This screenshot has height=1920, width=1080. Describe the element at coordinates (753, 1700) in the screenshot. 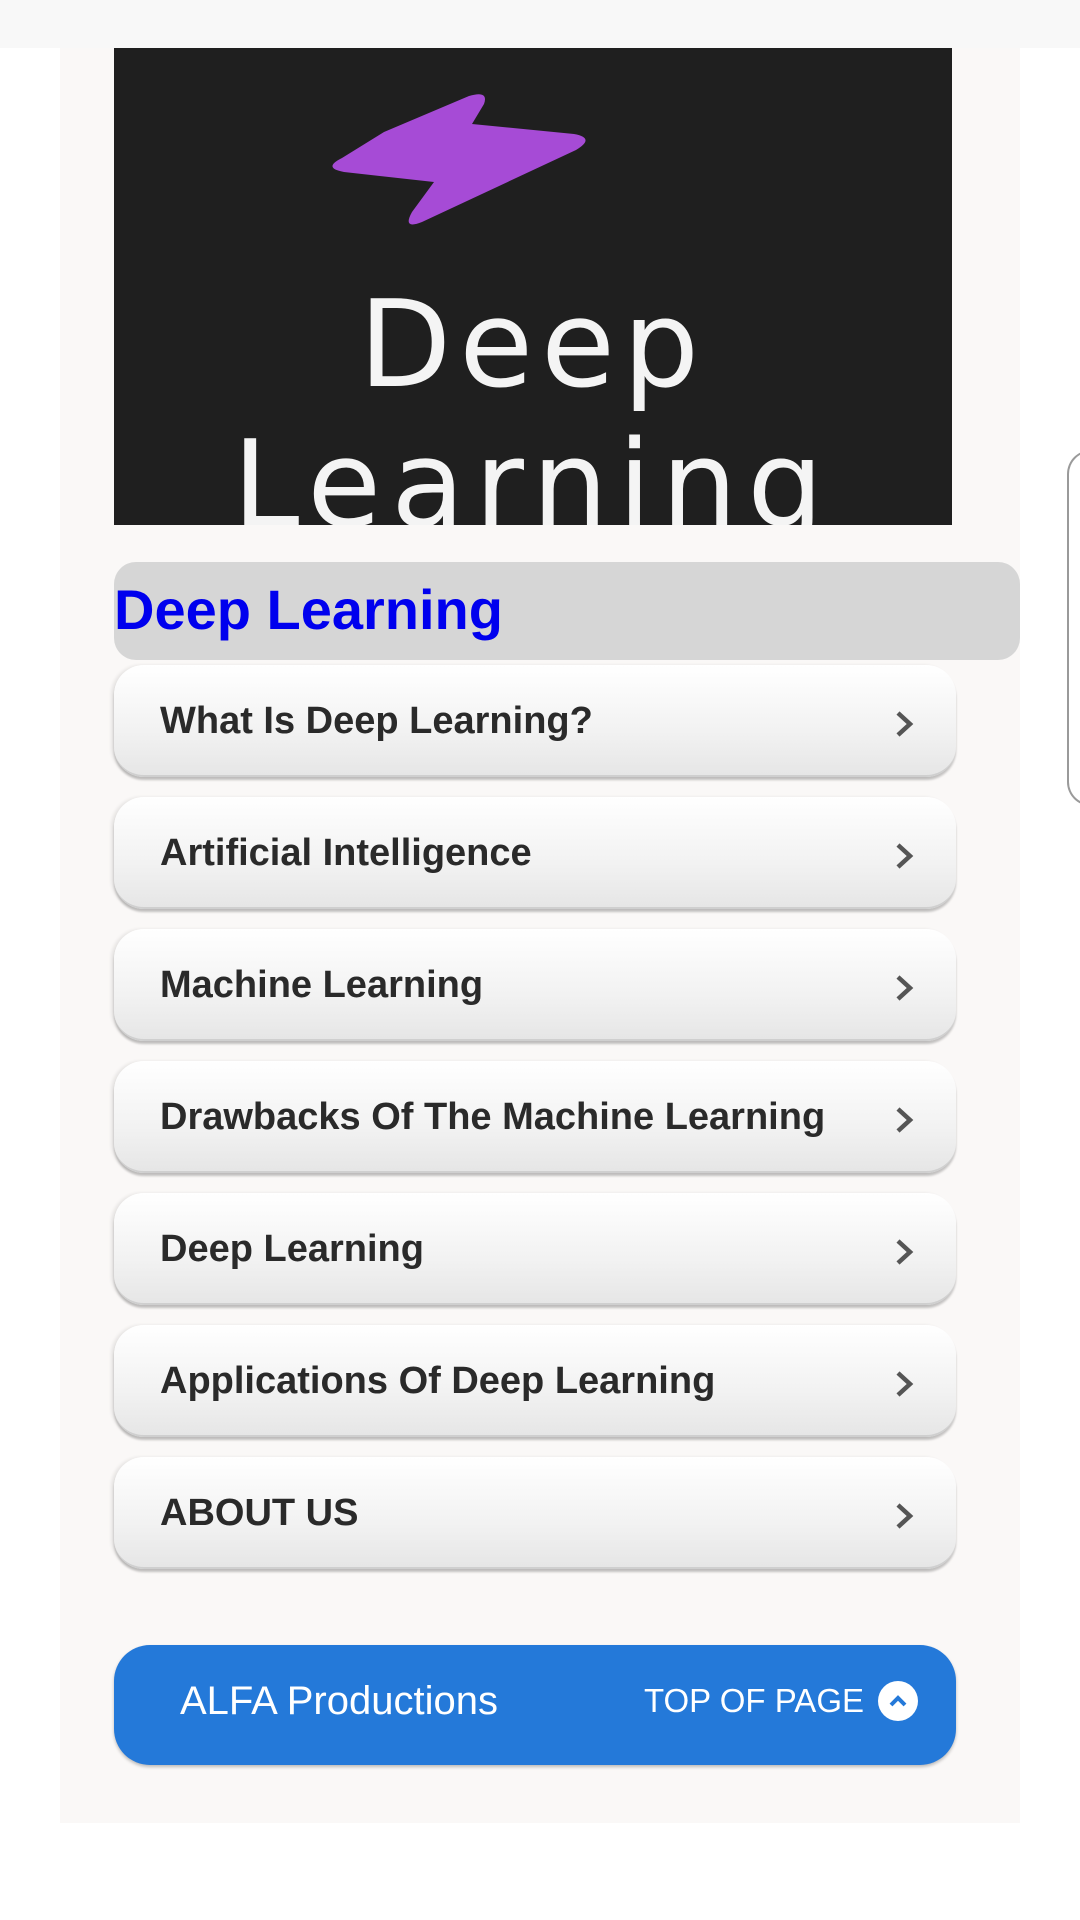

I see `top-of-page-label: TOP OF PAGE` at that location.